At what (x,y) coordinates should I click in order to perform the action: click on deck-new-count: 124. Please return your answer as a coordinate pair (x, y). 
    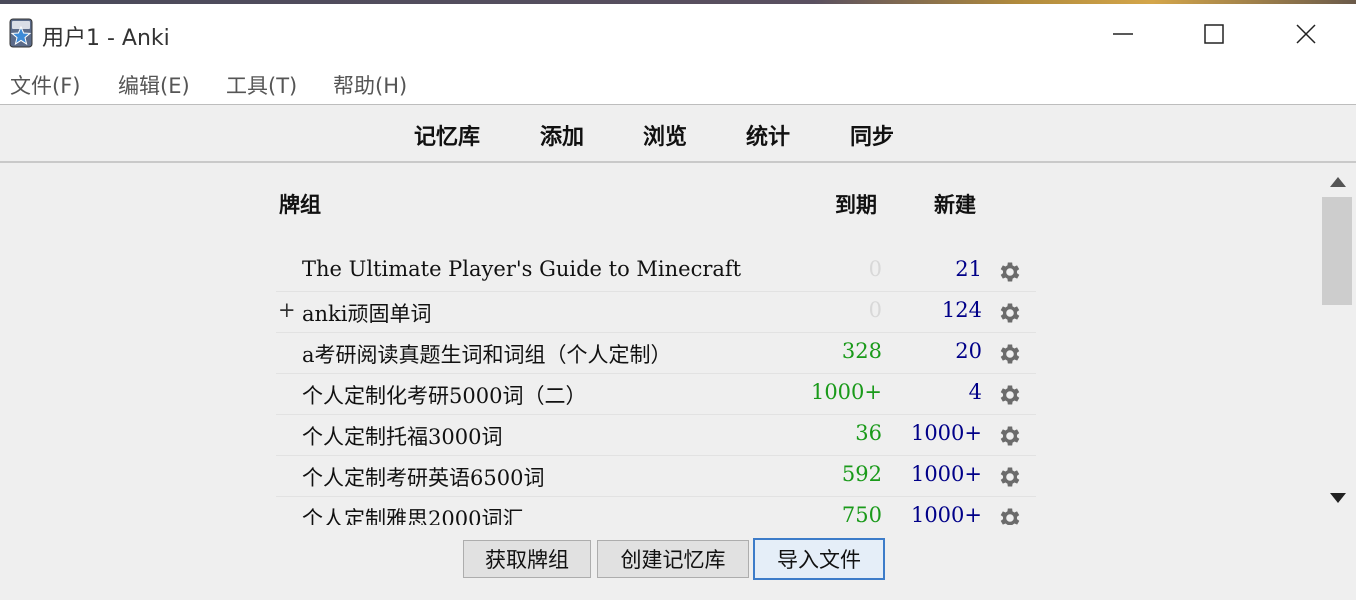
    Looking at the image, I should click on (961, 310).